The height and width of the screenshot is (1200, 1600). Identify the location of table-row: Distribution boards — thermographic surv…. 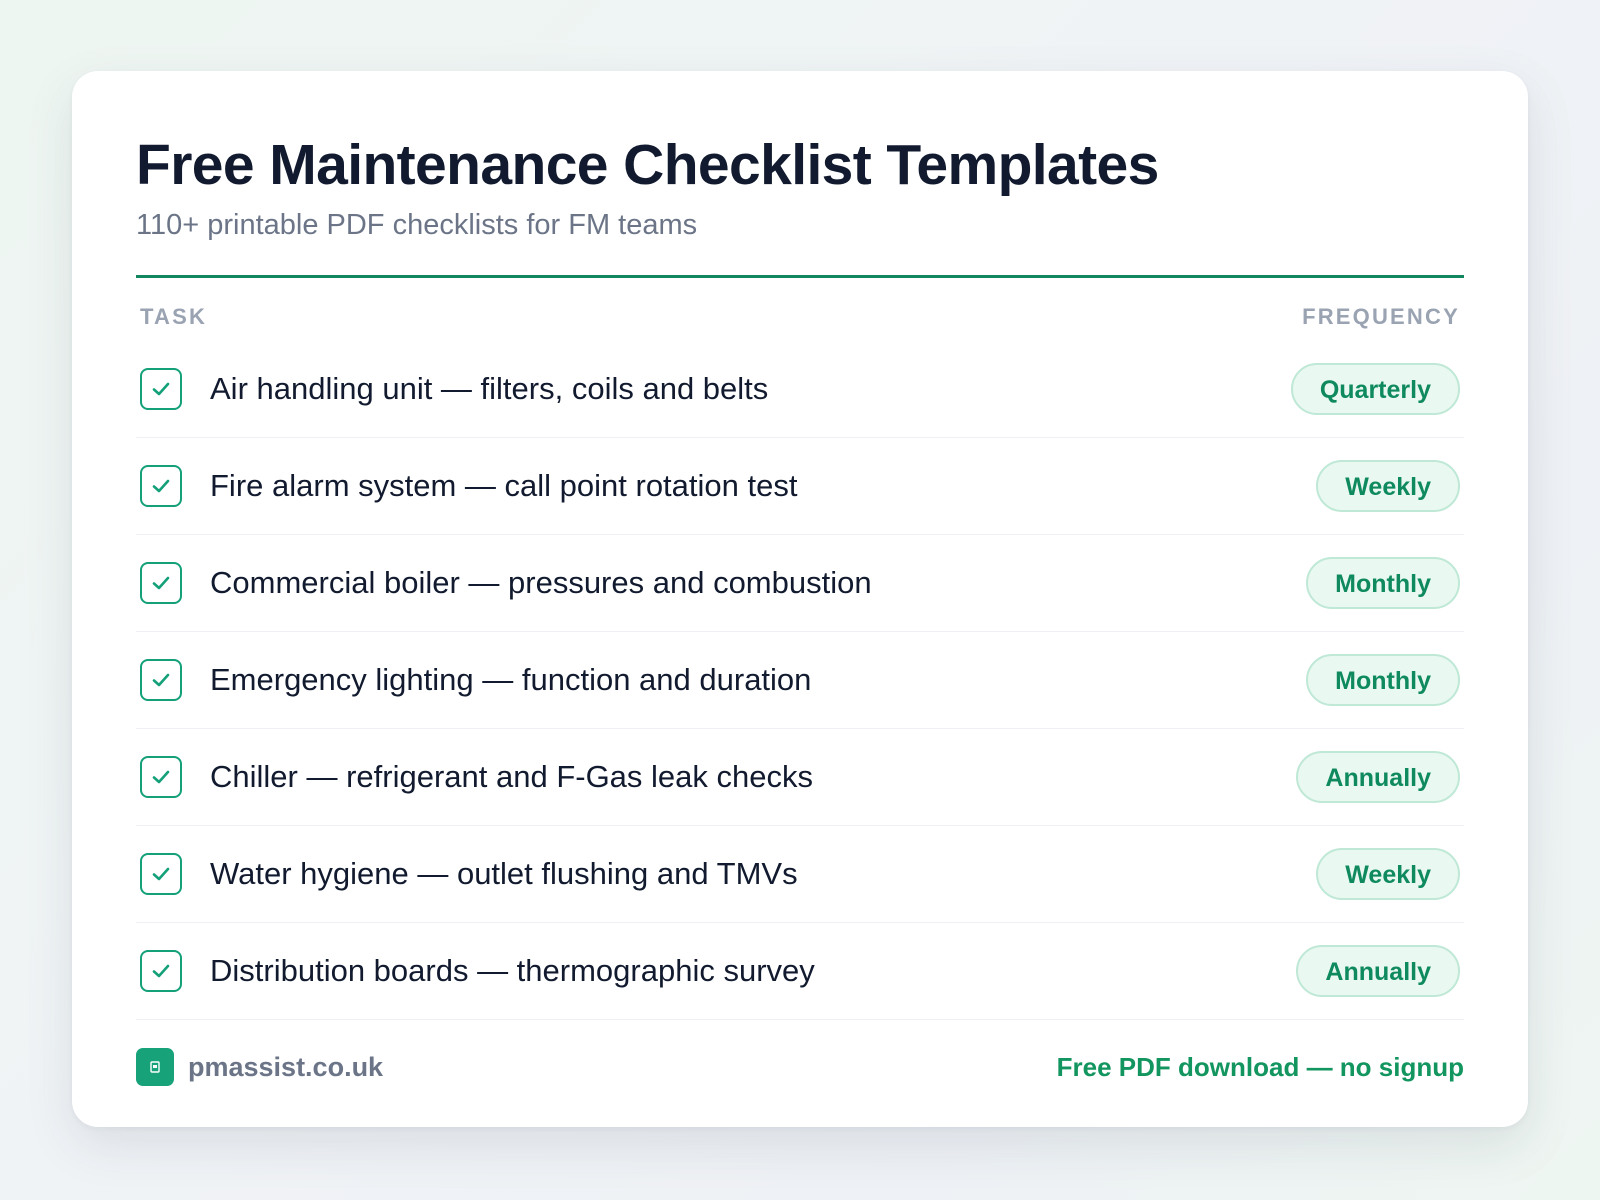
(800, 971).